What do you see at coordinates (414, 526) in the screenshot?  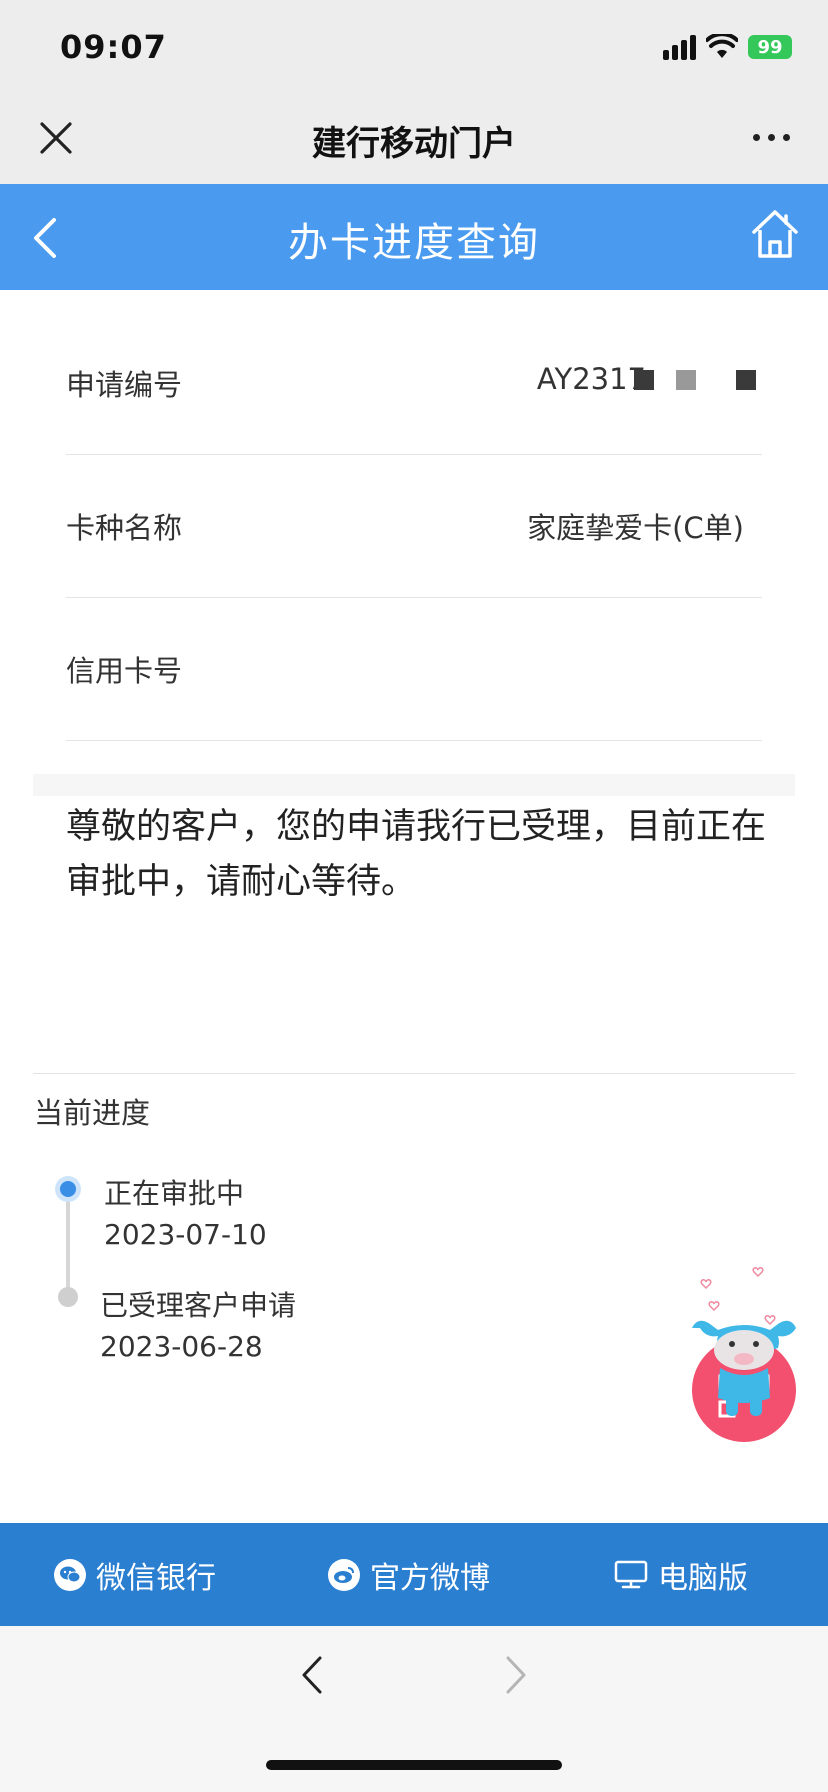 I see `card-type-row: 卡种名称 家庭挚爱卡(C单)` at bounding box center [414, 526].